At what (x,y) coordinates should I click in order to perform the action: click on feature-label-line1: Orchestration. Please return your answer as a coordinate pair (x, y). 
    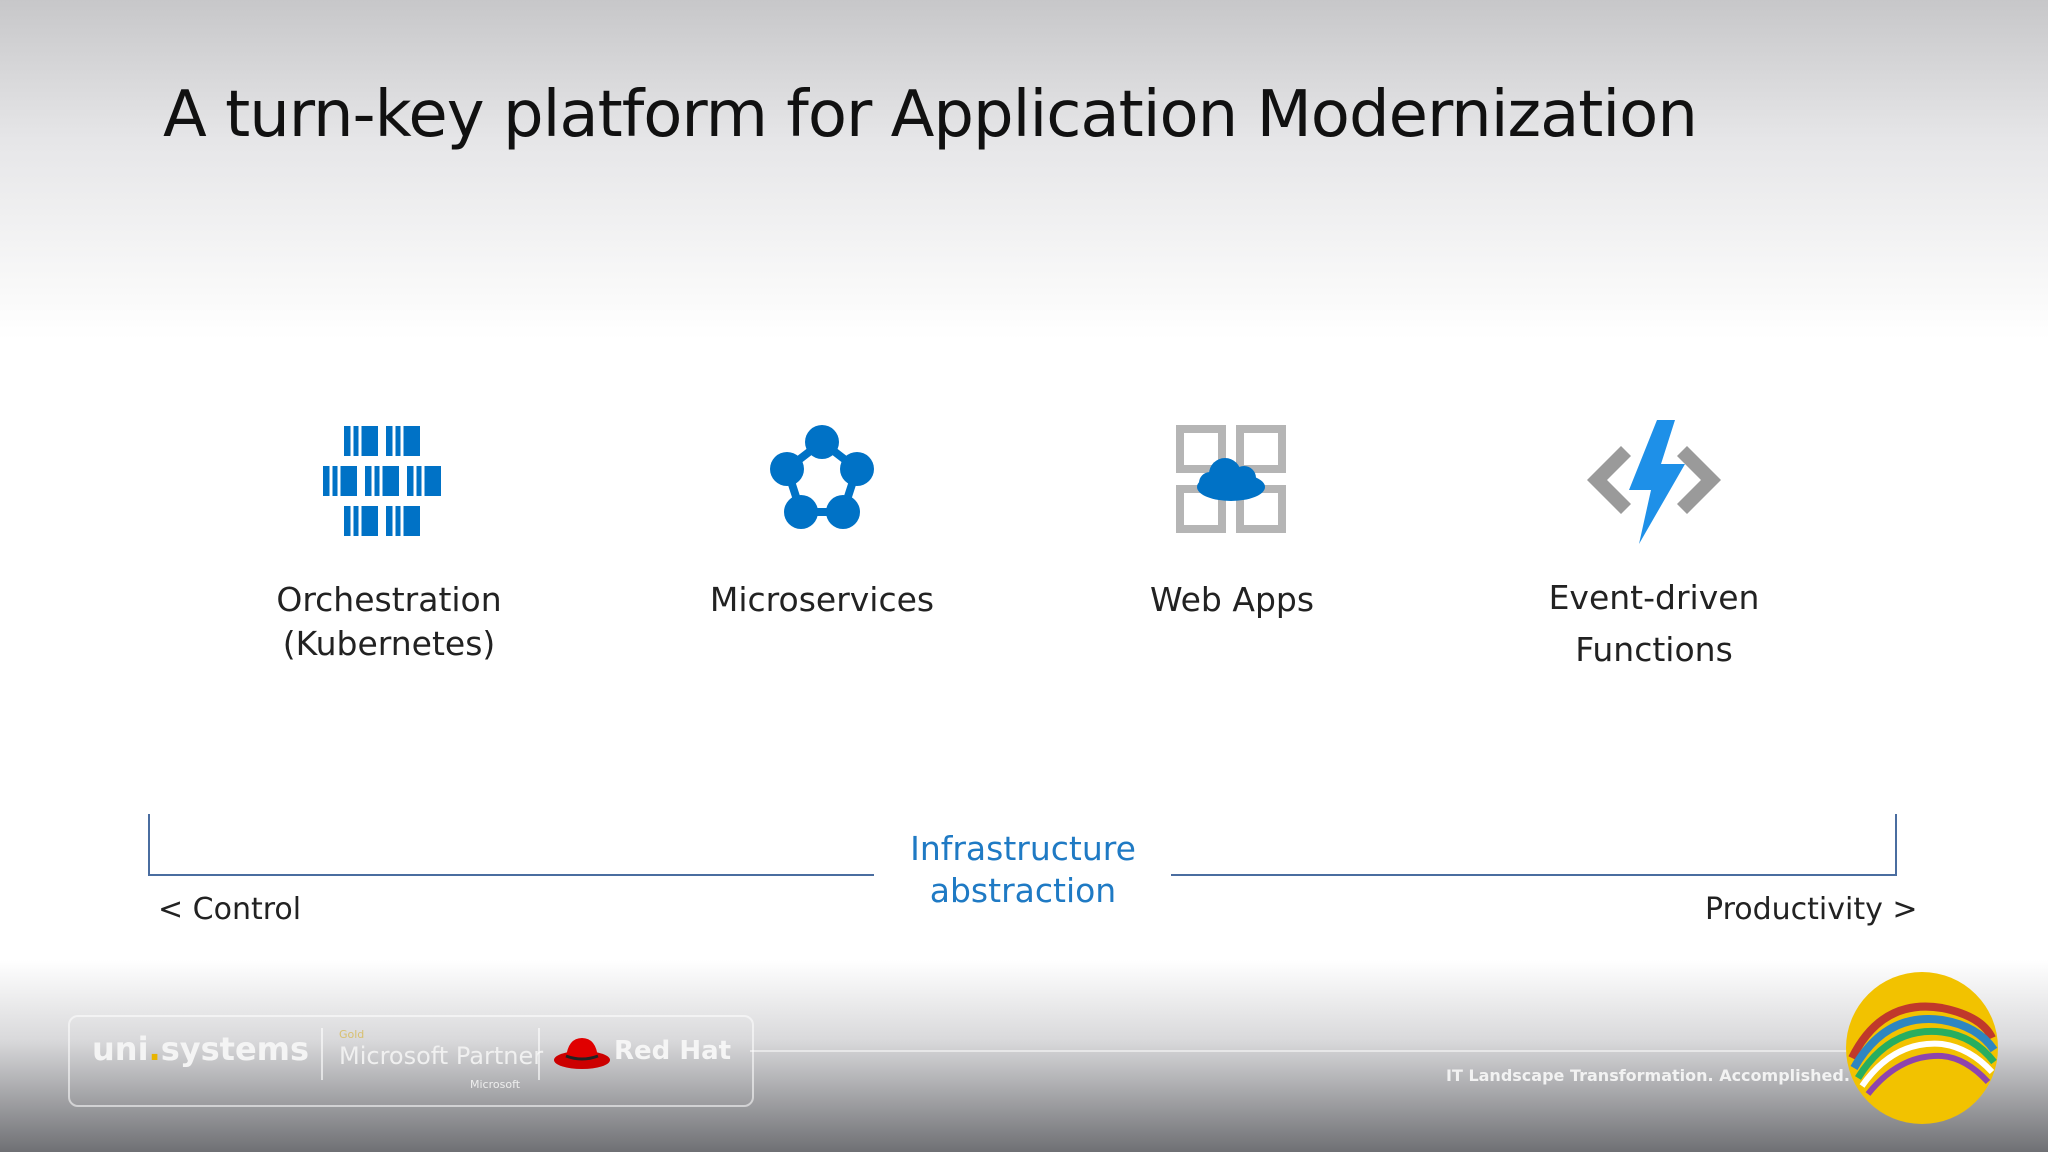
    Looking at the image, I should click on (389, 599).